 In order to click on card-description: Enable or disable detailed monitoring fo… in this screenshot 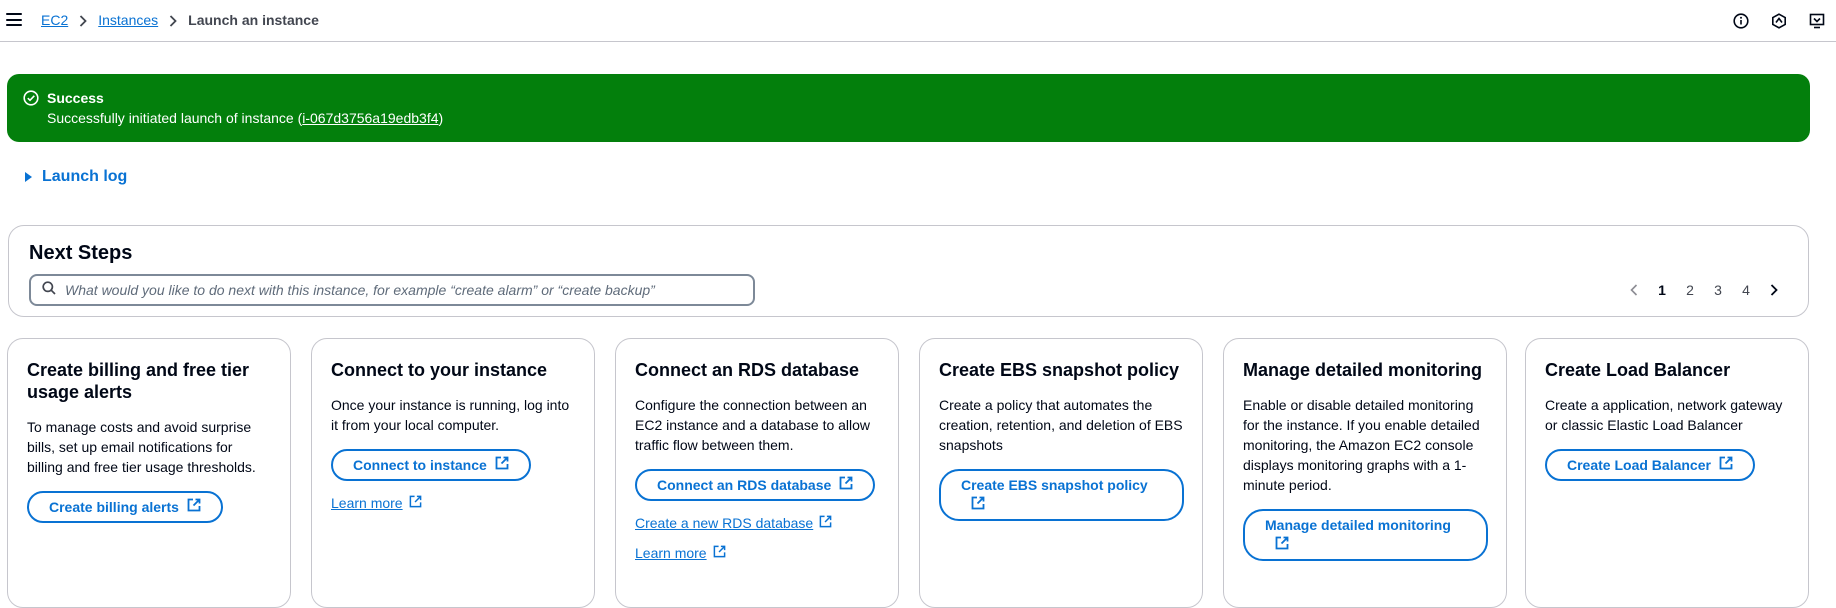, I will do `click(1361, 445)`.